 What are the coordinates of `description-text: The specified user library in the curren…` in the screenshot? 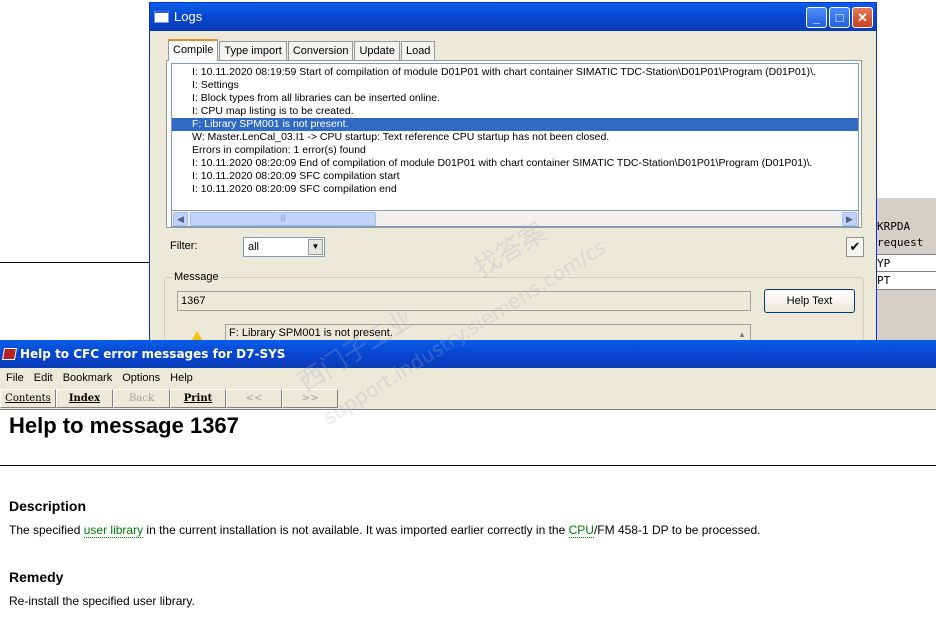 It's located at (472, 530).